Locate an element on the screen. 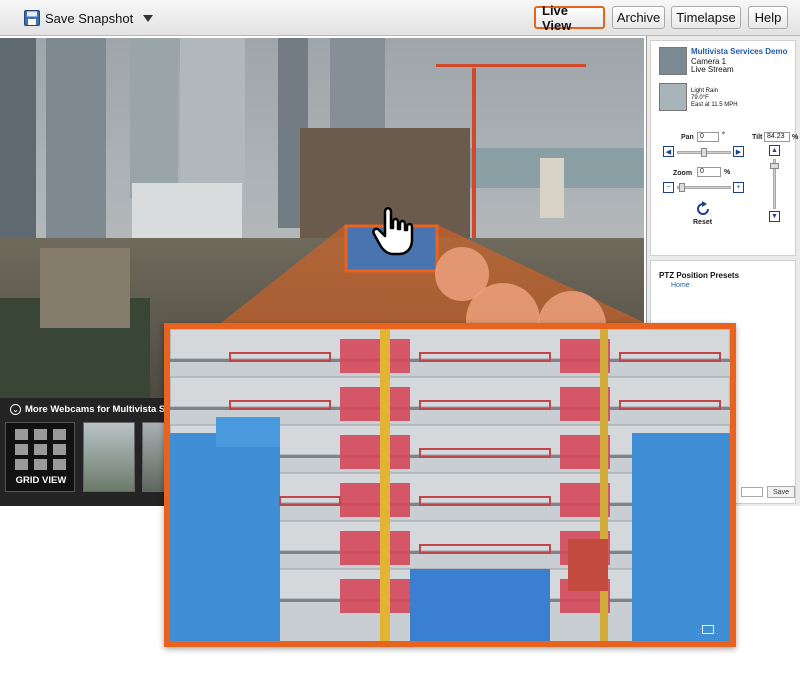 This screenshot has width=800, height=674. pan-label: Pan is located at coordinates (687, 137).